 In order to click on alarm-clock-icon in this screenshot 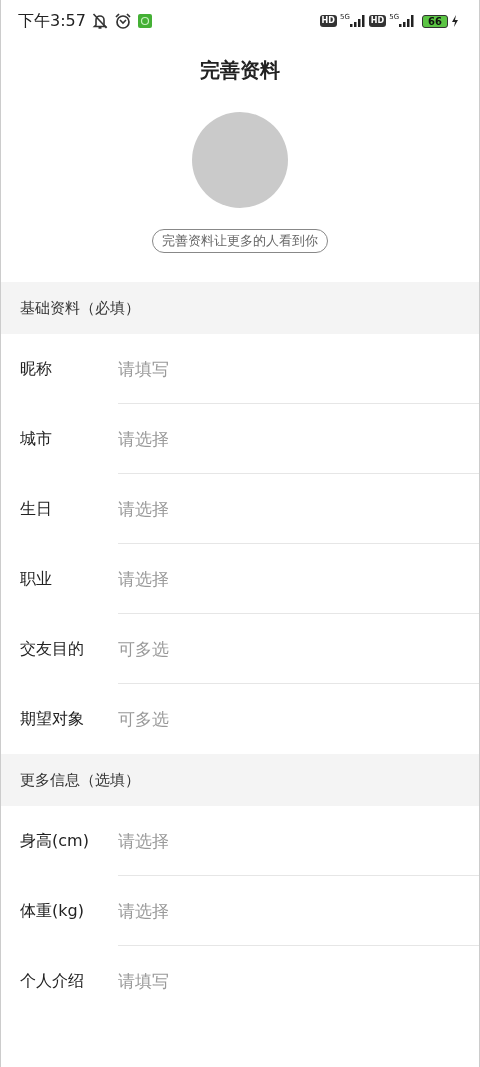, I will do `click(122, 21)`.